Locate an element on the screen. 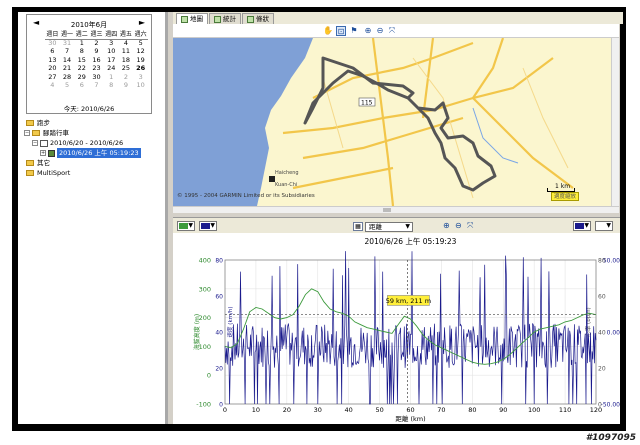 The width and height of the screenshot is (640, 445). calendar-next-button: ► is located at coordinates (142, 22).